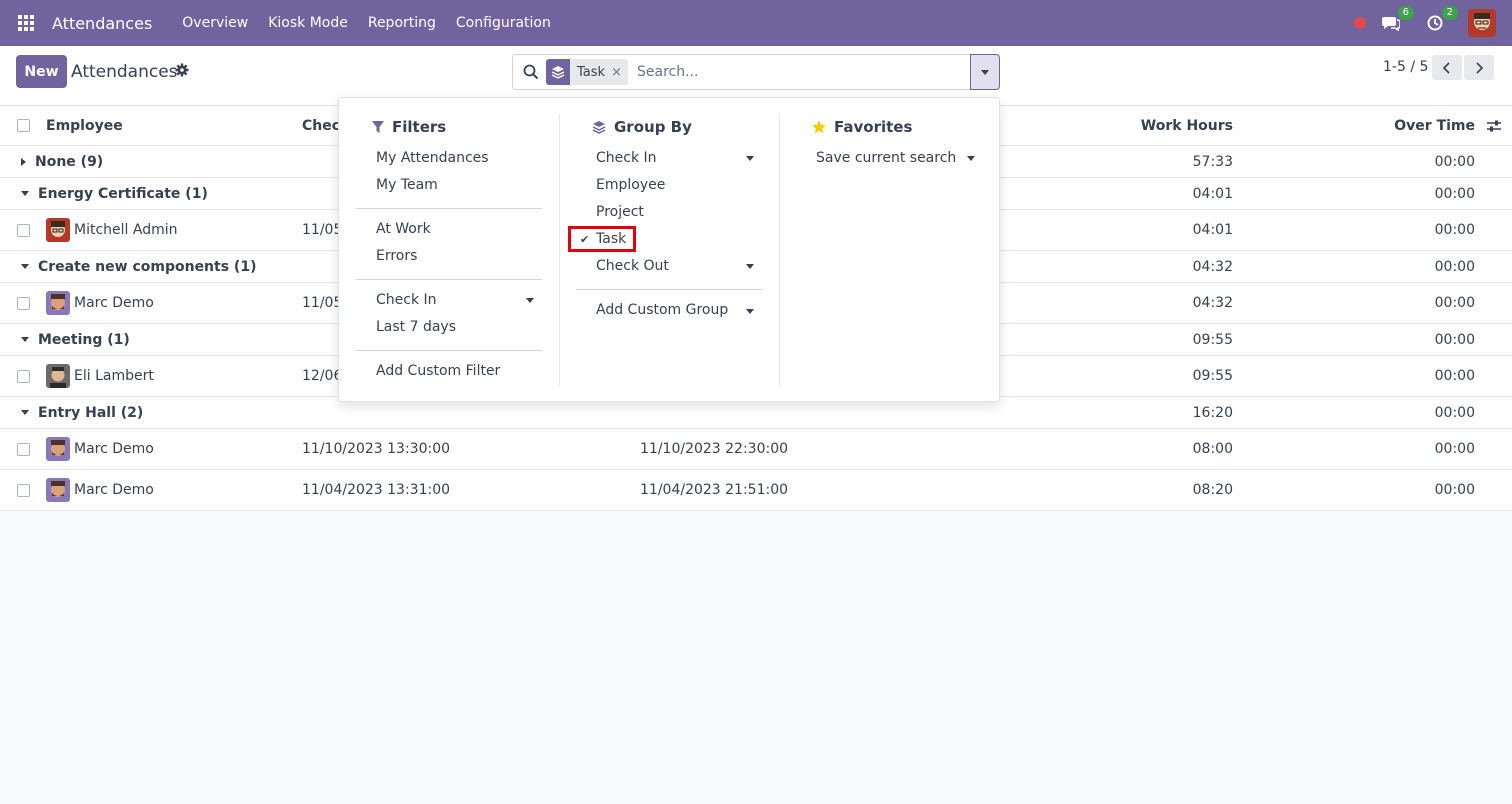 Image resolution: width=1512 pixels, height=804 pixels. I want to click on group-by-project: Project, so click(620, 212).